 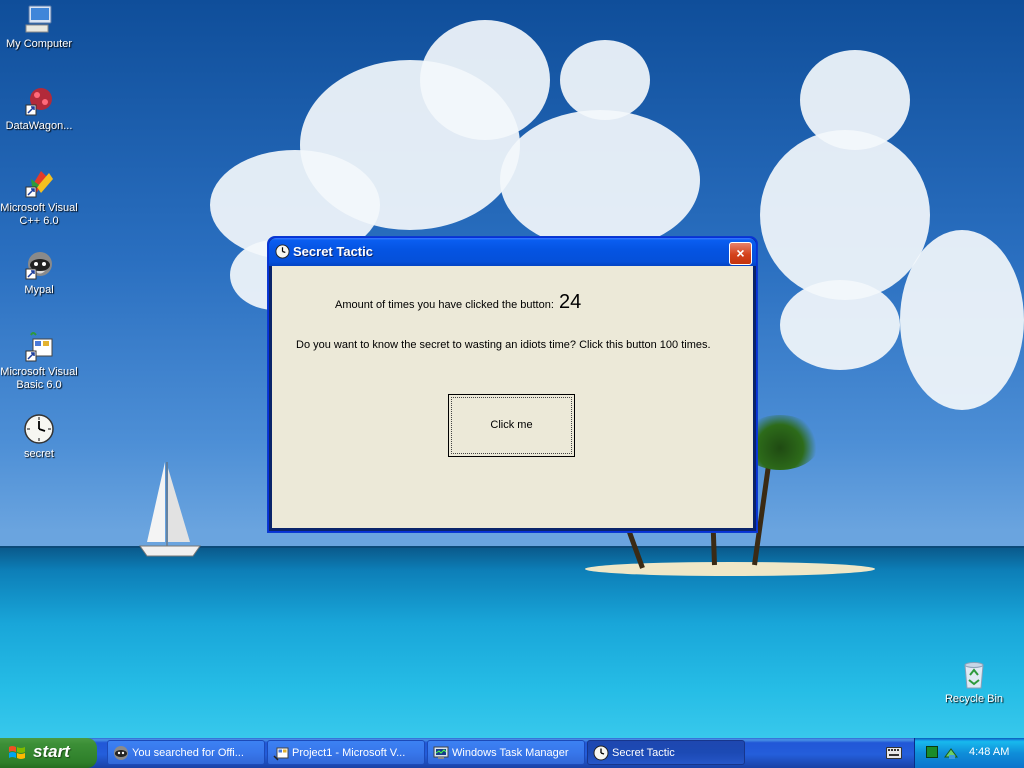 I want to click on close-button: ×, so click(x=740, y=253).